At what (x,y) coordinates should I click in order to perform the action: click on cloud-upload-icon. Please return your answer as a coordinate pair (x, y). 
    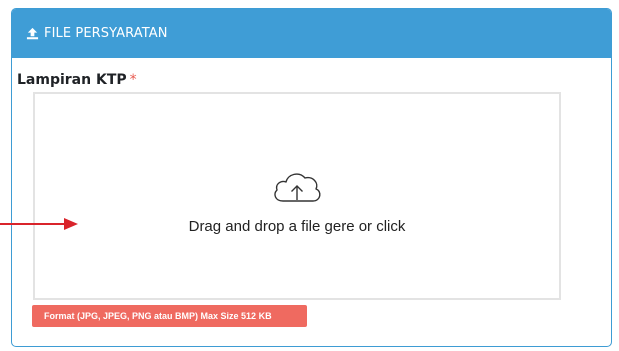
    Looking at the image, I should click on (297, 187).